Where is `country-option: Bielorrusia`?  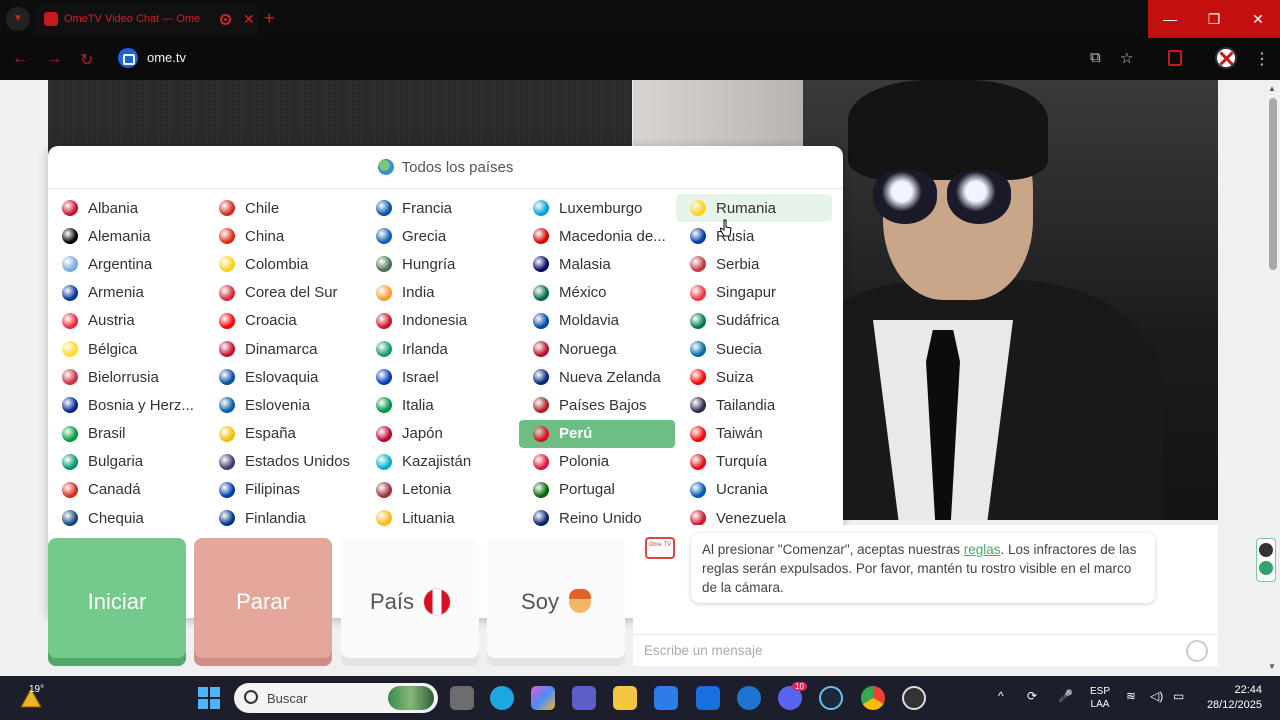 country-option: Bielorrusia is located at coordinates (126, 377).